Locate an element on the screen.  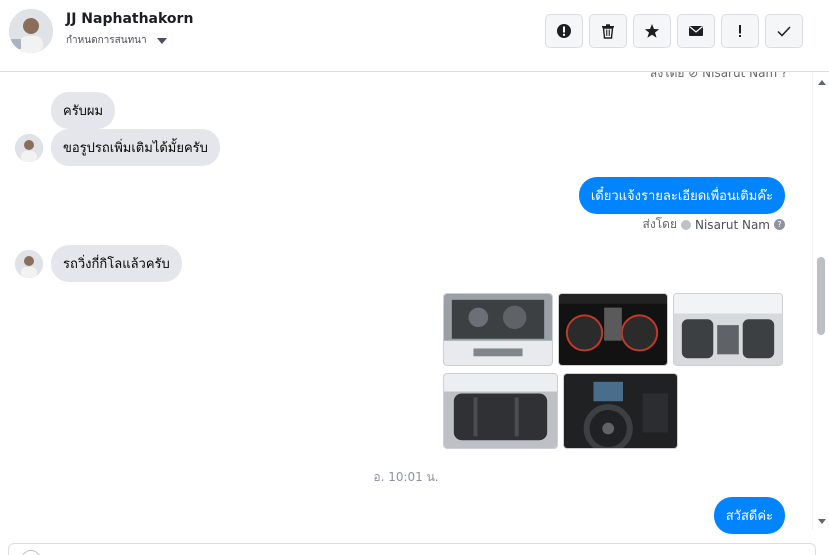
contact-avatar is located at coordinates (31, 31).